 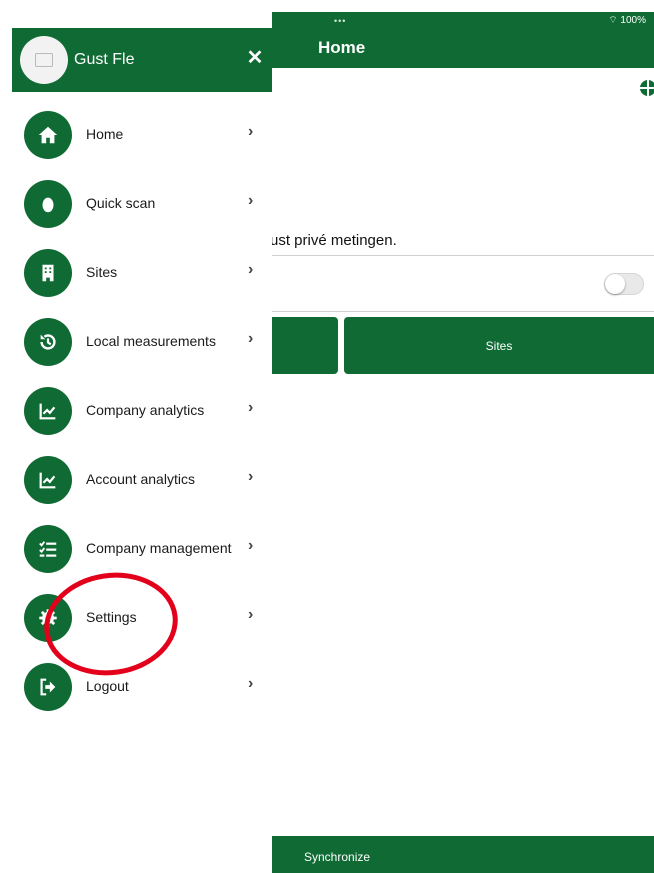 What do you see at coordinates (104, 59) in the screenshot?
I see `user-name: Gust Fle` at bounding box center [104, 59].